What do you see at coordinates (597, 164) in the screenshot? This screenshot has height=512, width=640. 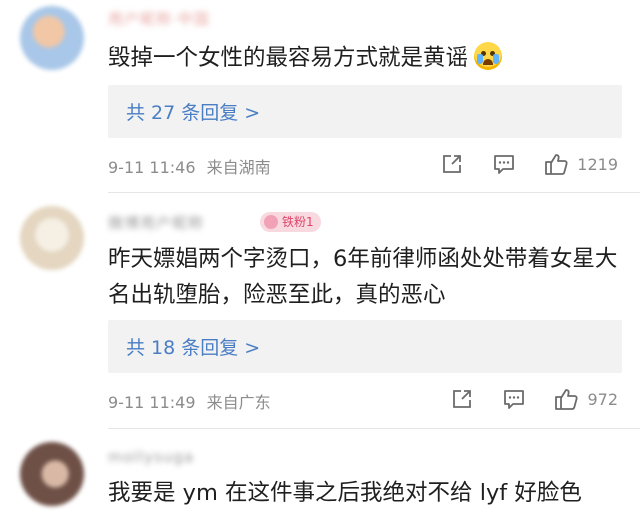 I see `like-count: 1219` at bounding box center [597, 164].